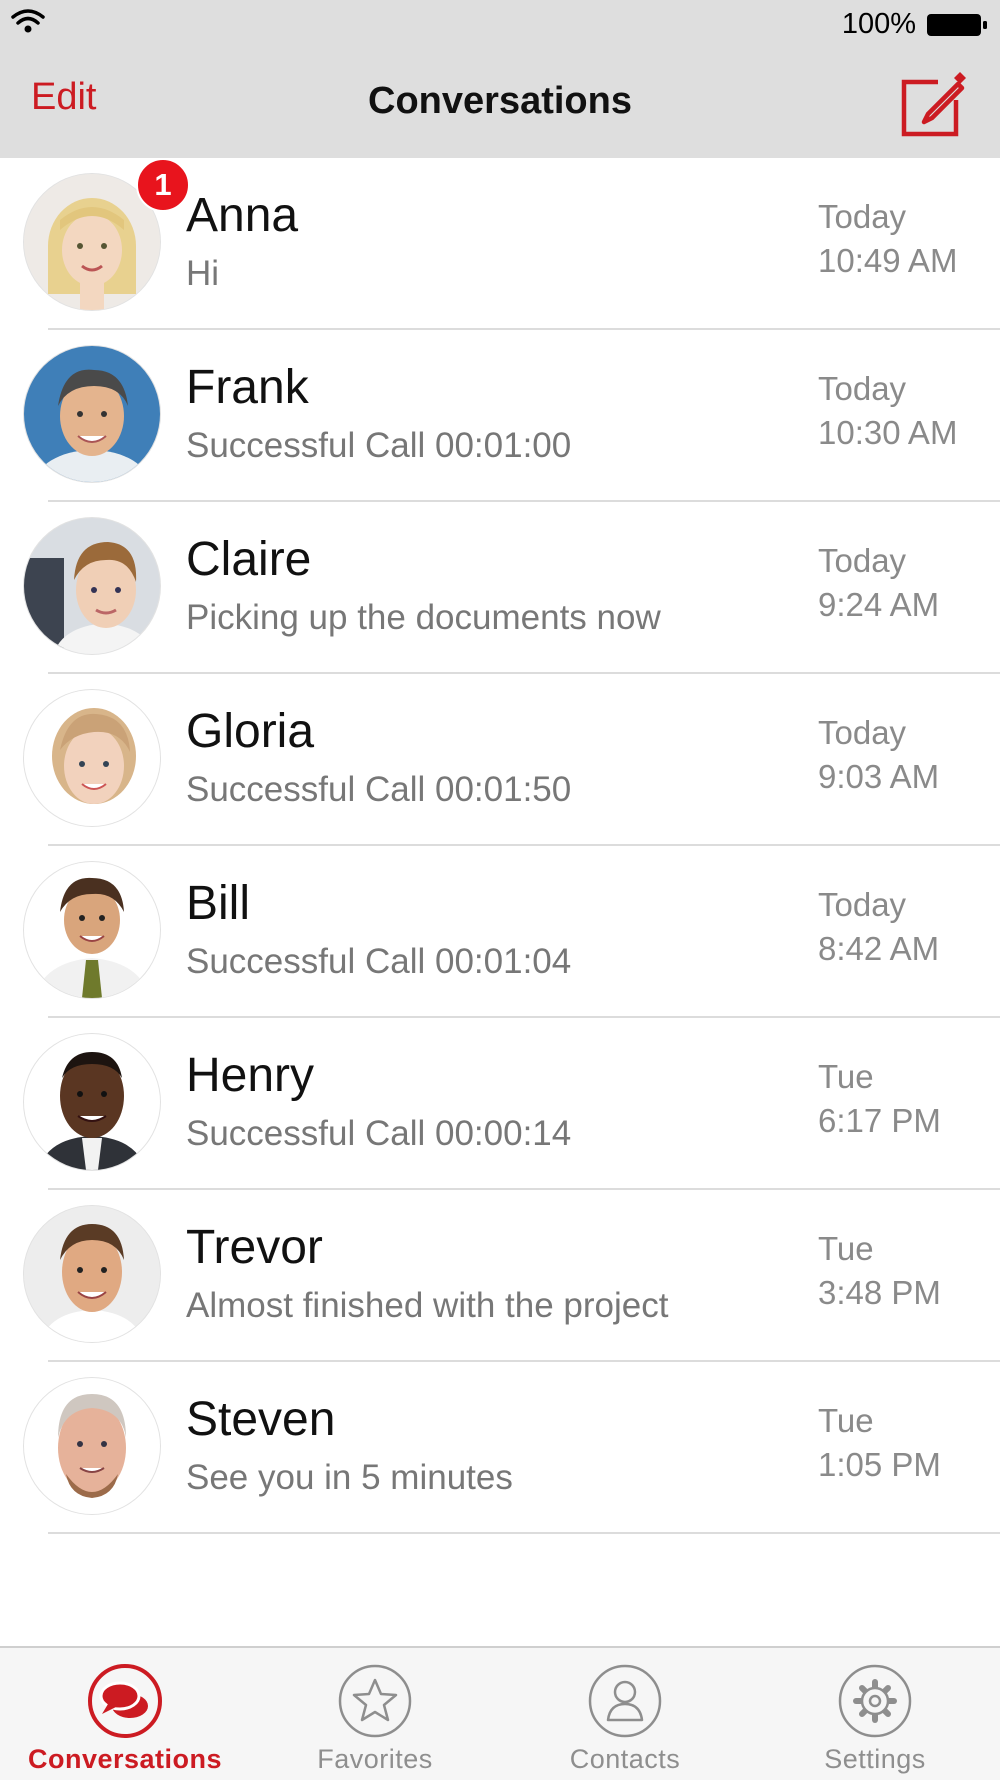 Image resolution: width=1000 pixels, height=1780 pixels. I want to click on message-preview: Successful Call 00:01:00, so click(379, 445).